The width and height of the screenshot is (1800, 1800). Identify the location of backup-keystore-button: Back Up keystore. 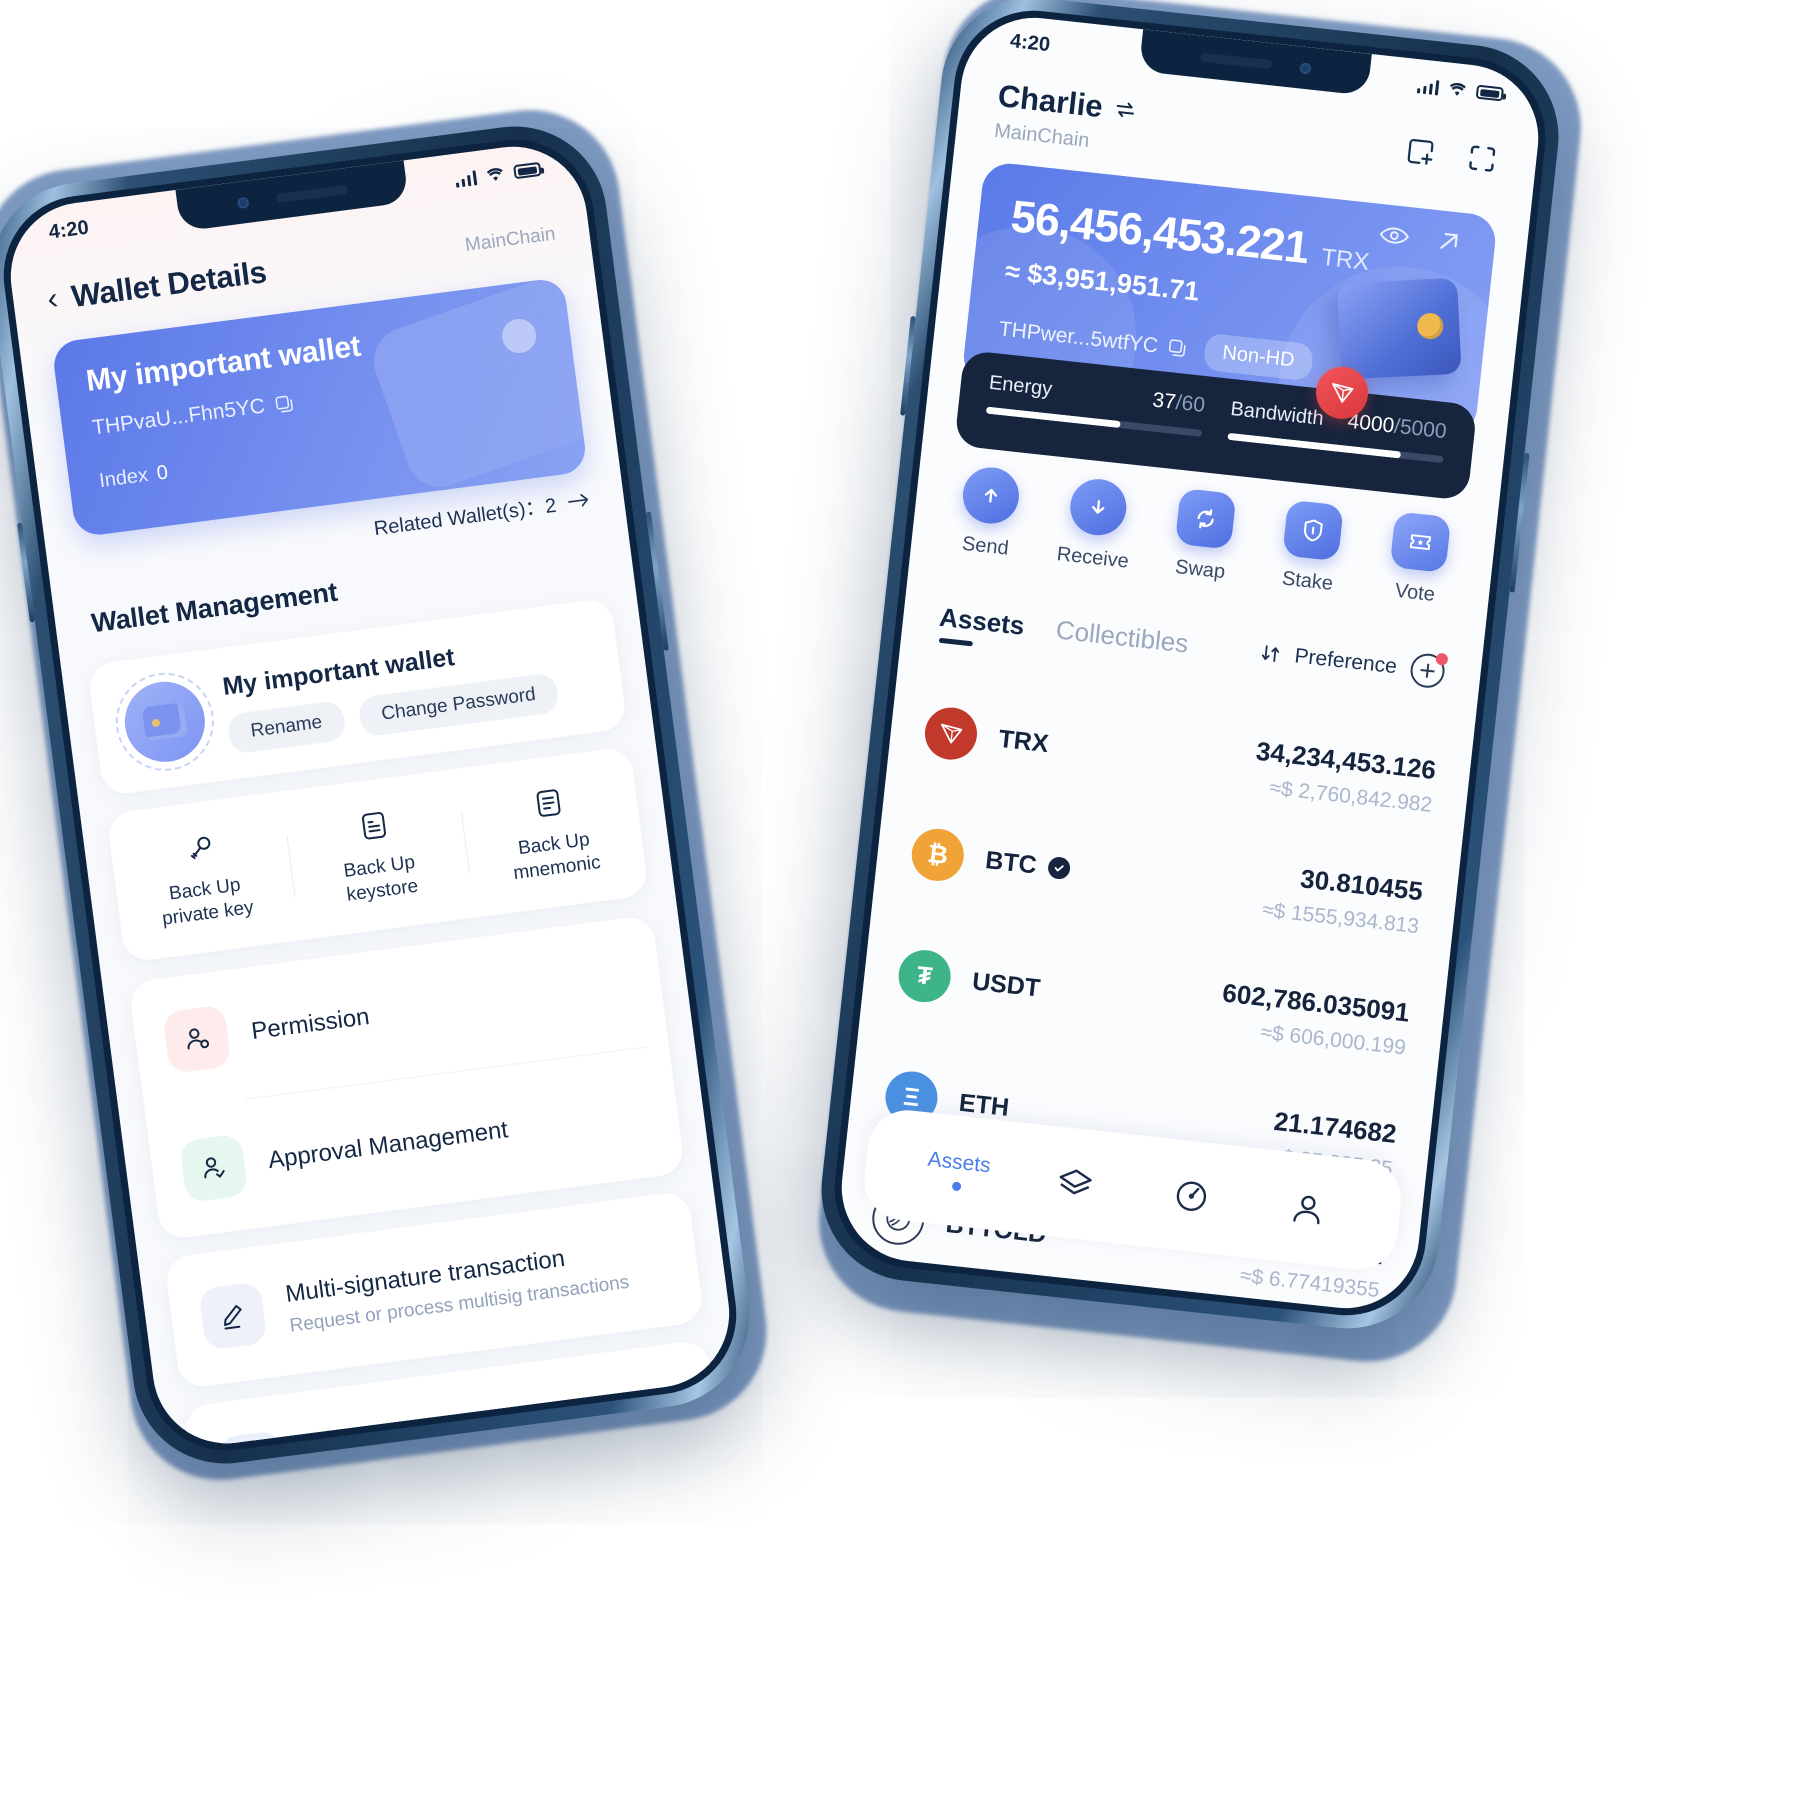
(377, 854).